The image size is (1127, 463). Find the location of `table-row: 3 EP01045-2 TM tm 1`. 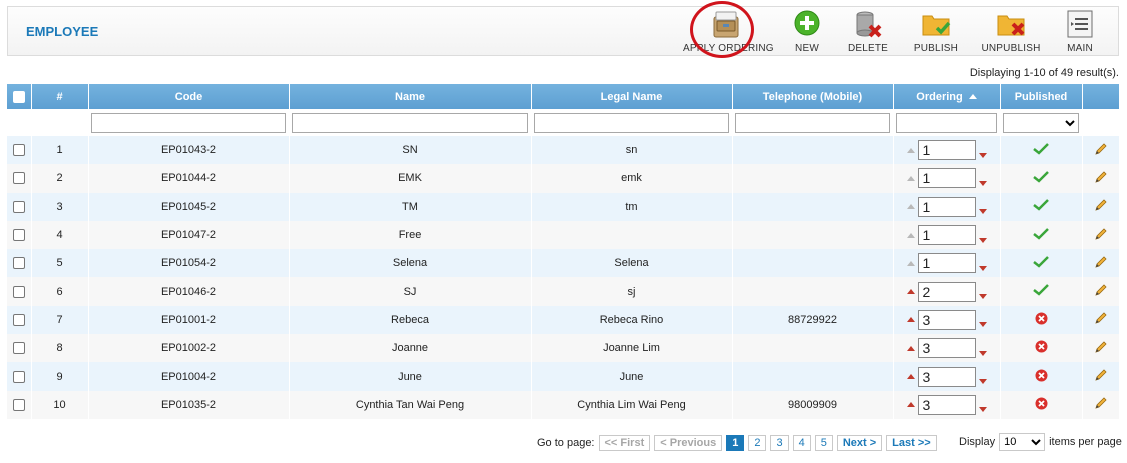

table-row: 3 EP01045-2 TM tm 1 is located at coordinates (563, 206).